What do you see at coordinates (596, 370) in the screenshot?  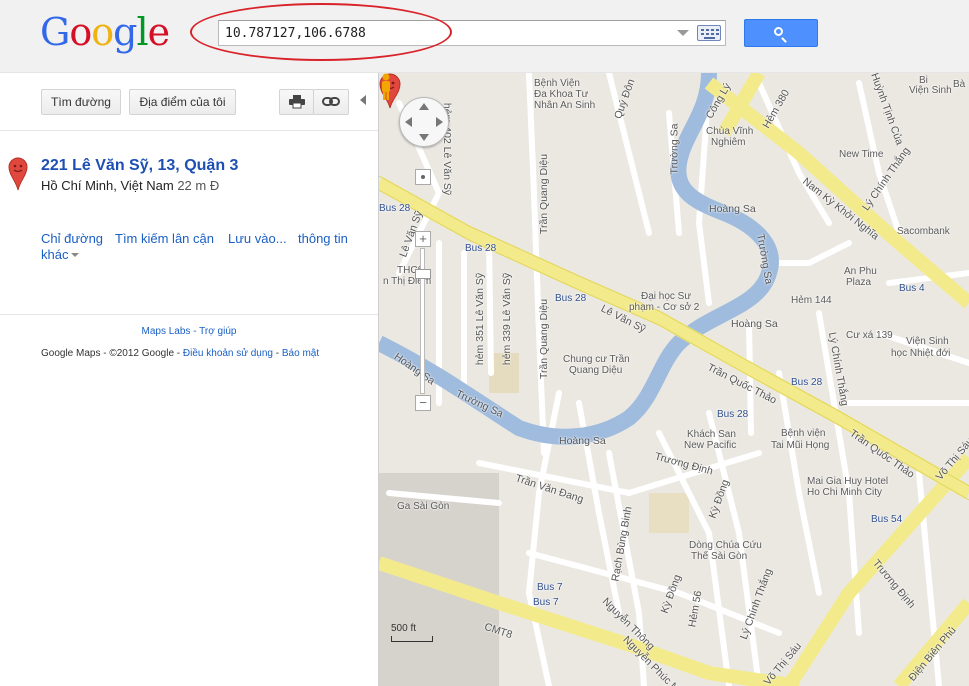 I see `poi-label: Quang Diệu` at bounding box center [596, 370].